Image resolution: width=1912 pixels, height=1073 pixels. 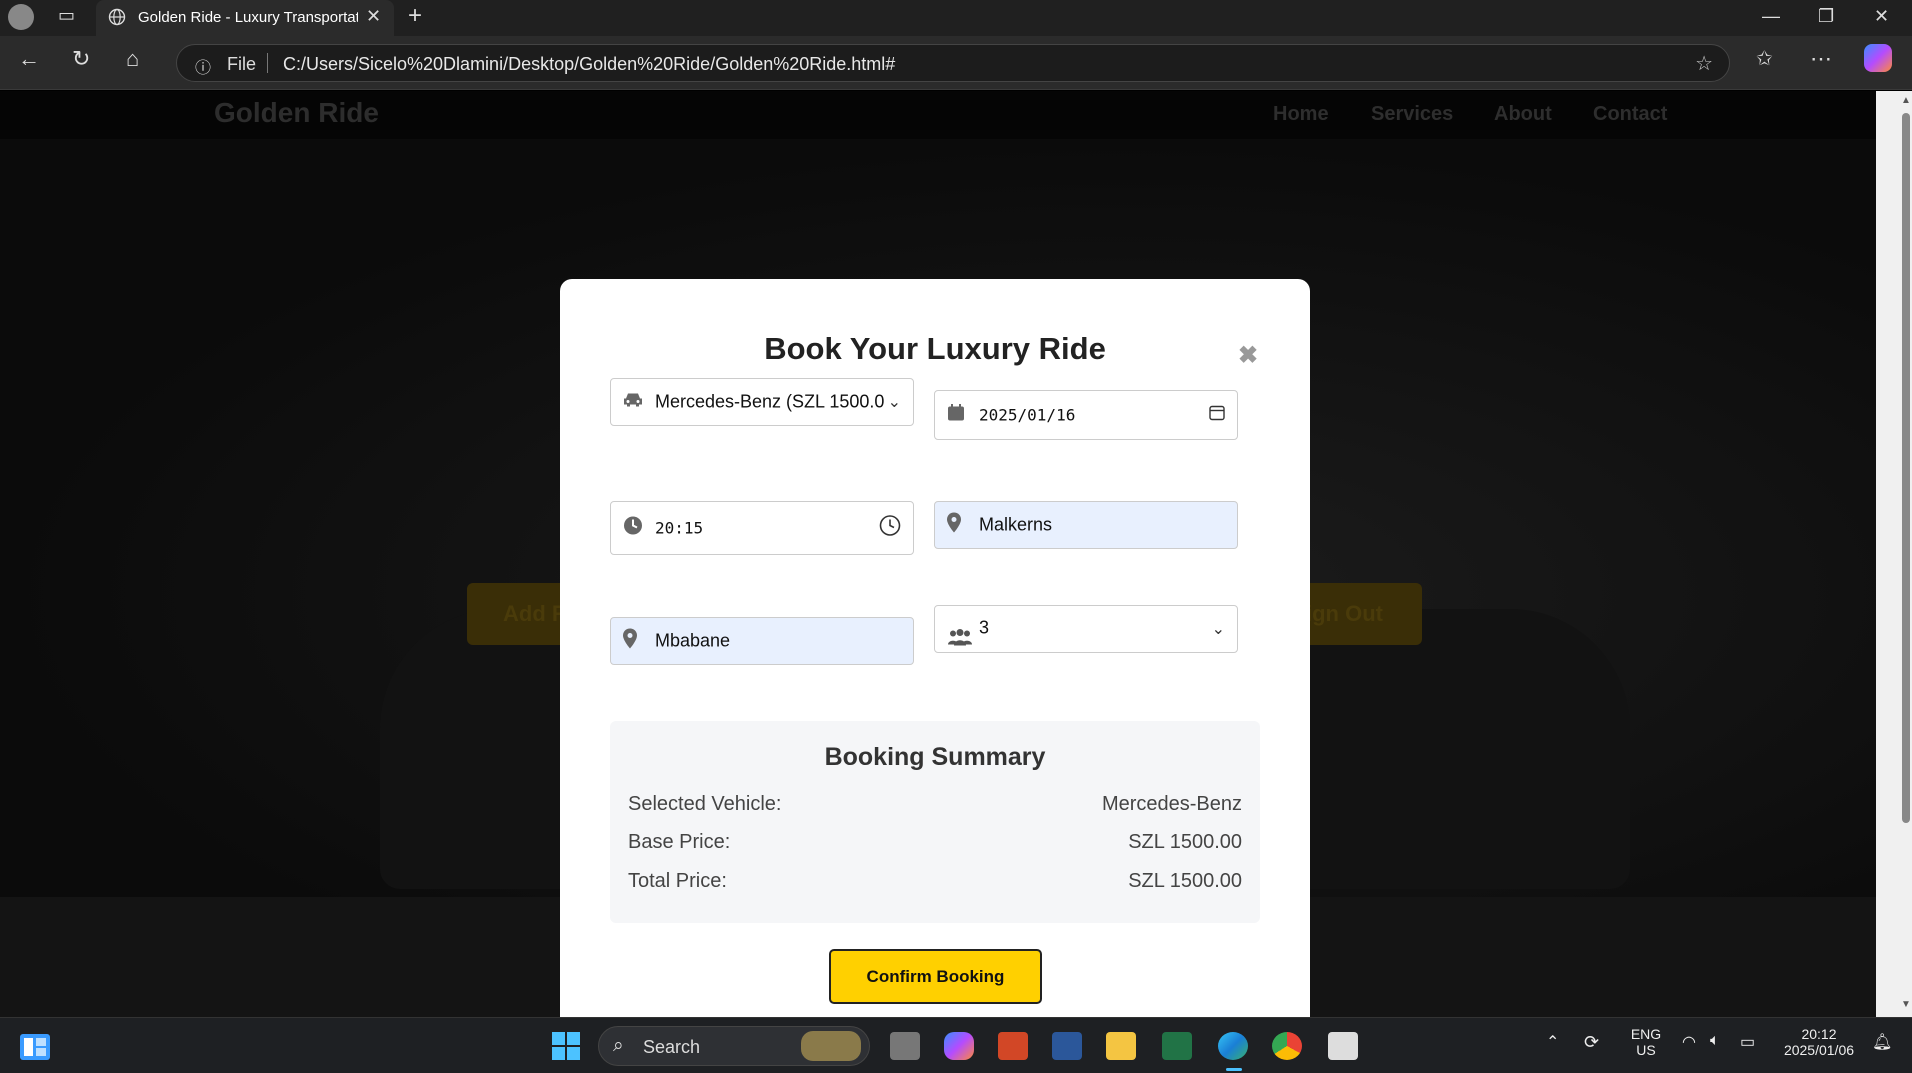 I want to click on nav-contact: Contact, so click(x=1630, y=114).